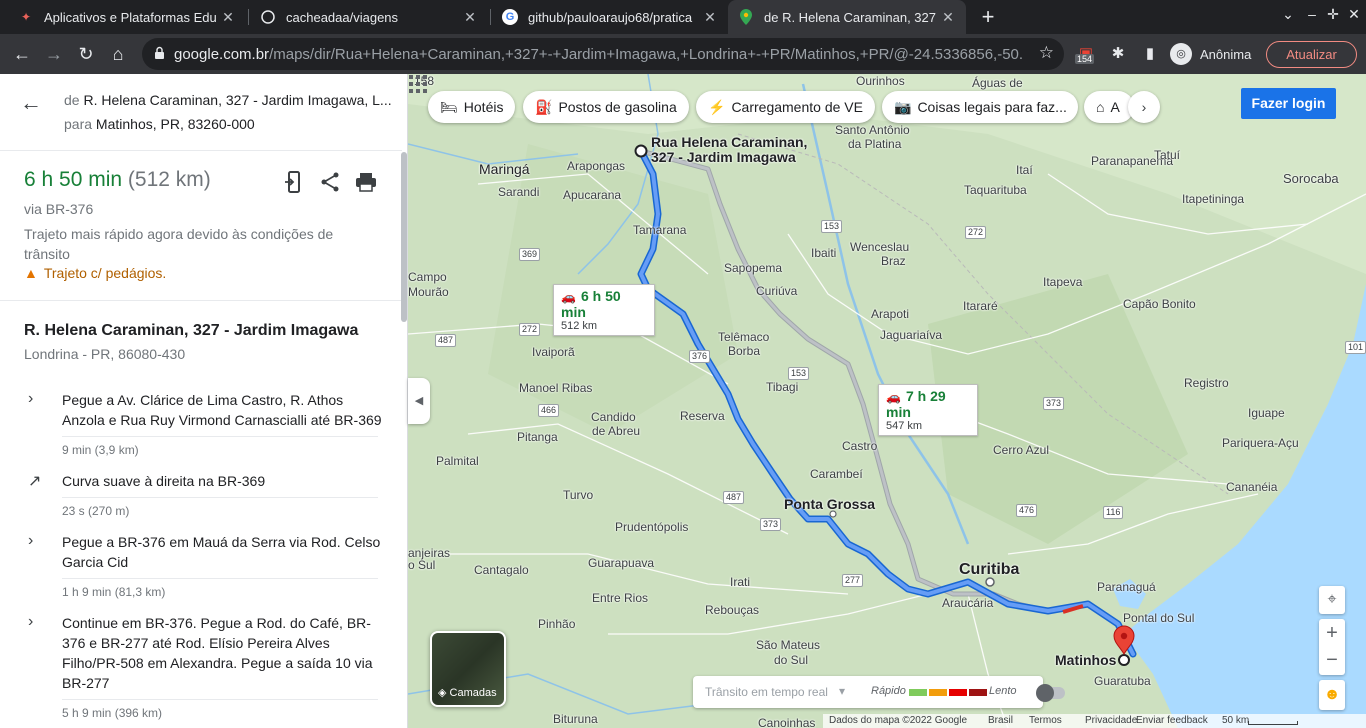  I want to click on map-label: Itapeva, so click(1063, 282).